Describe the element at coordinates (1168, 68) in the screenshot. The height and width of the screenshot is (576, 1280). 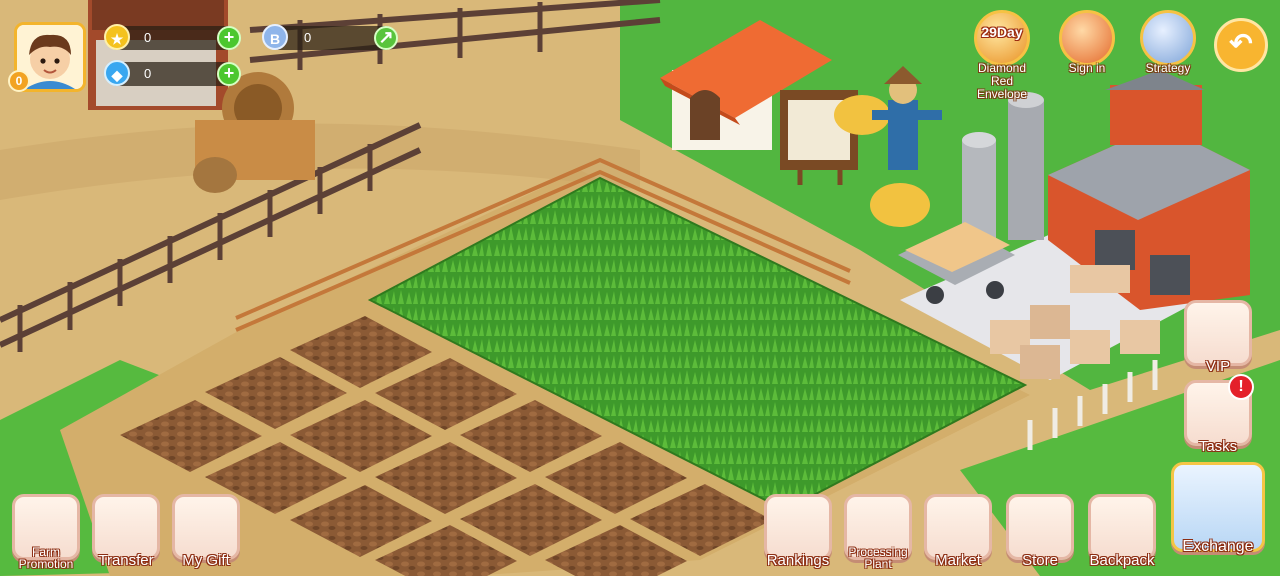
I see `strategy-label: Strategy` at that location.